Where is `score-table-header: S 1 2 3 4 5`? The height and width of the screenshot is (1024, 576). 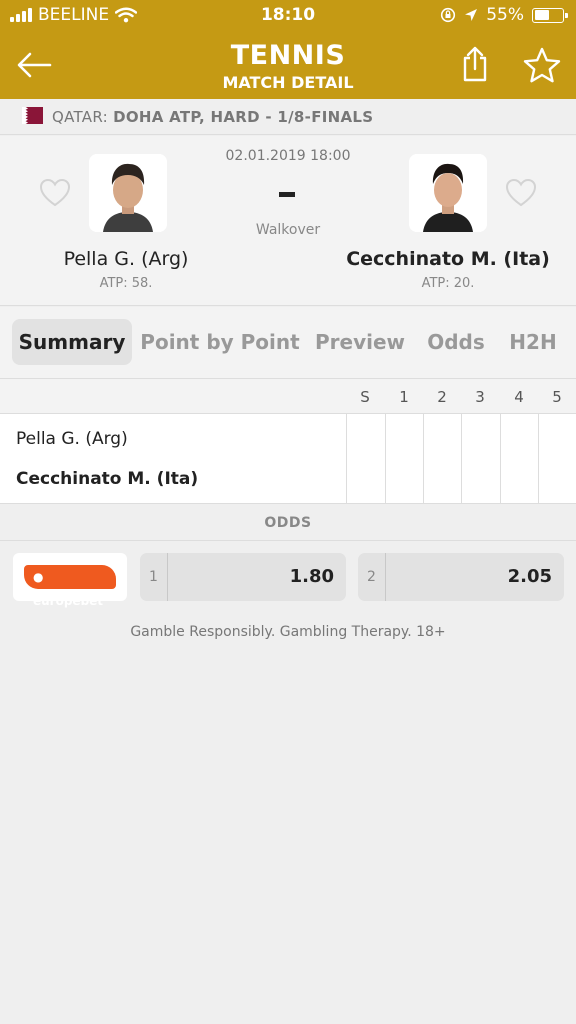
score-table-header: S 1 2 3 4 5 is located at coordinates (288, 396).